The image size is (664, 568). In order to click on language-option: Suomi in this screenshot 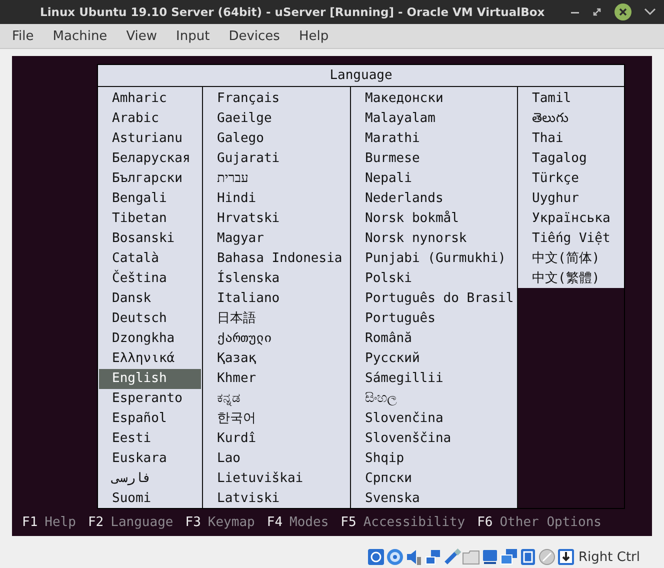, I will do `click(150, 499)`.